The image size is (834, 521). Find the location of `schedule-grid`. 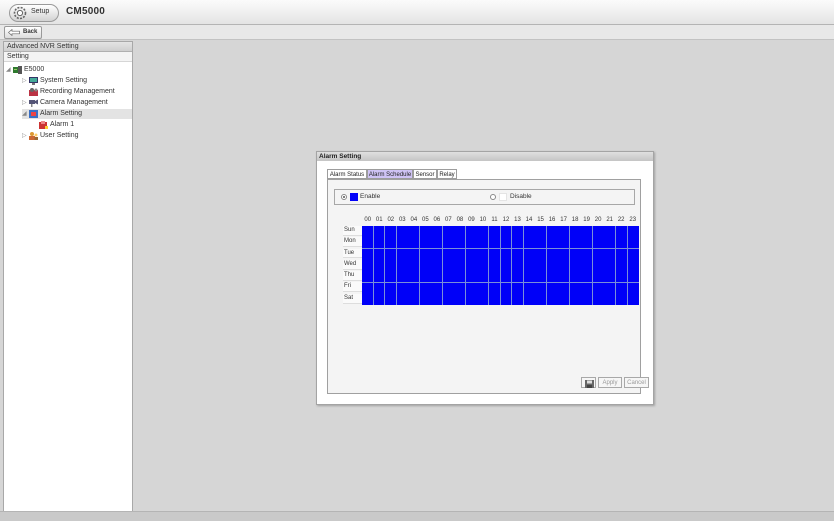

schedule-grid is located at coordinates (500, 265).